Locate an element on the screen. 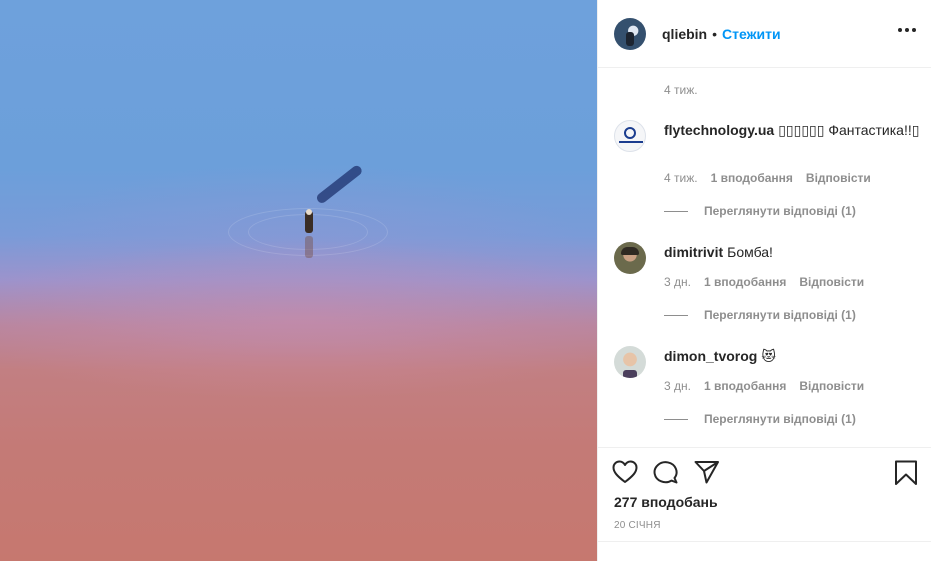 The image size is (931, 561). author-username: qliebin is located at coordinates (684, 34).